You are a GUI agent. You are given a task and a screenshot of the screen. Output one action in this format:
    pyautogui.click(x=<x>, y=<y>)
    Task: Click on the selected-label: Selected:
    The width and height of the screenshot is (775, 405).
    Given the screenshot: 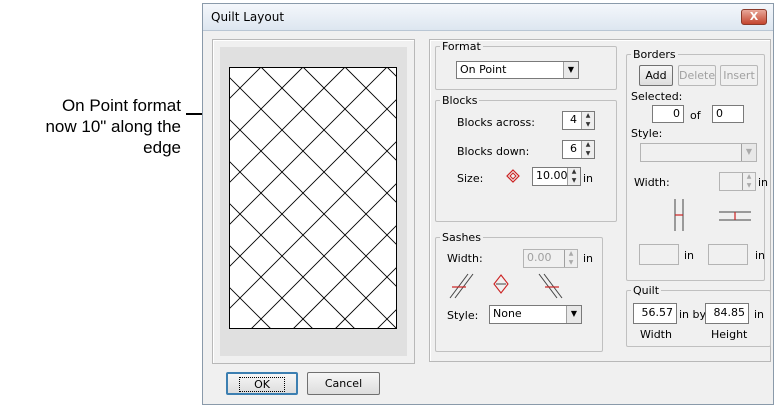 What is the action you would take?
    pyautogui.click(x=657, y=96)
    